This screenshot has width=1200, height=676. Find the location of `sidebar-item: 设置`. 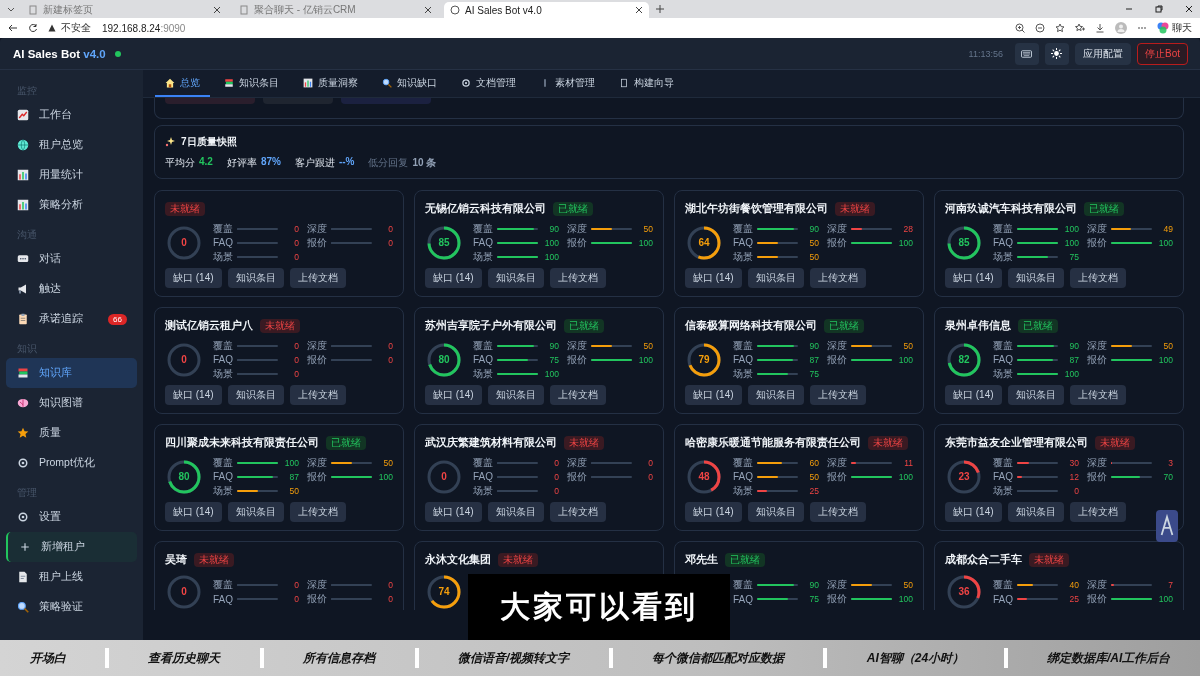

sidebar-item: 设置 is located at coordinates (71, 517).